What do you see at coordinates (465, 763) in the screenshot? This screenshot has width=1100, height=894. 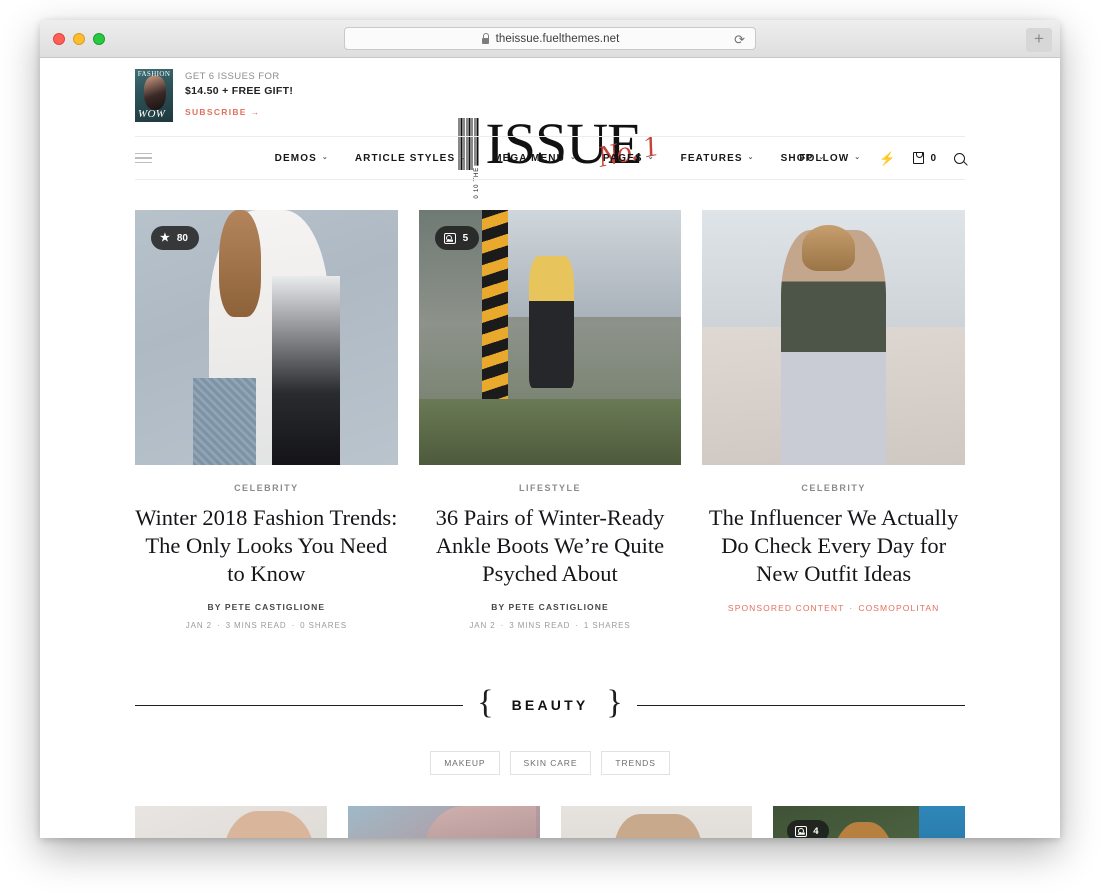 I see `filter-tab-makeup: MAKEUP` at bounding box center [465, 763].